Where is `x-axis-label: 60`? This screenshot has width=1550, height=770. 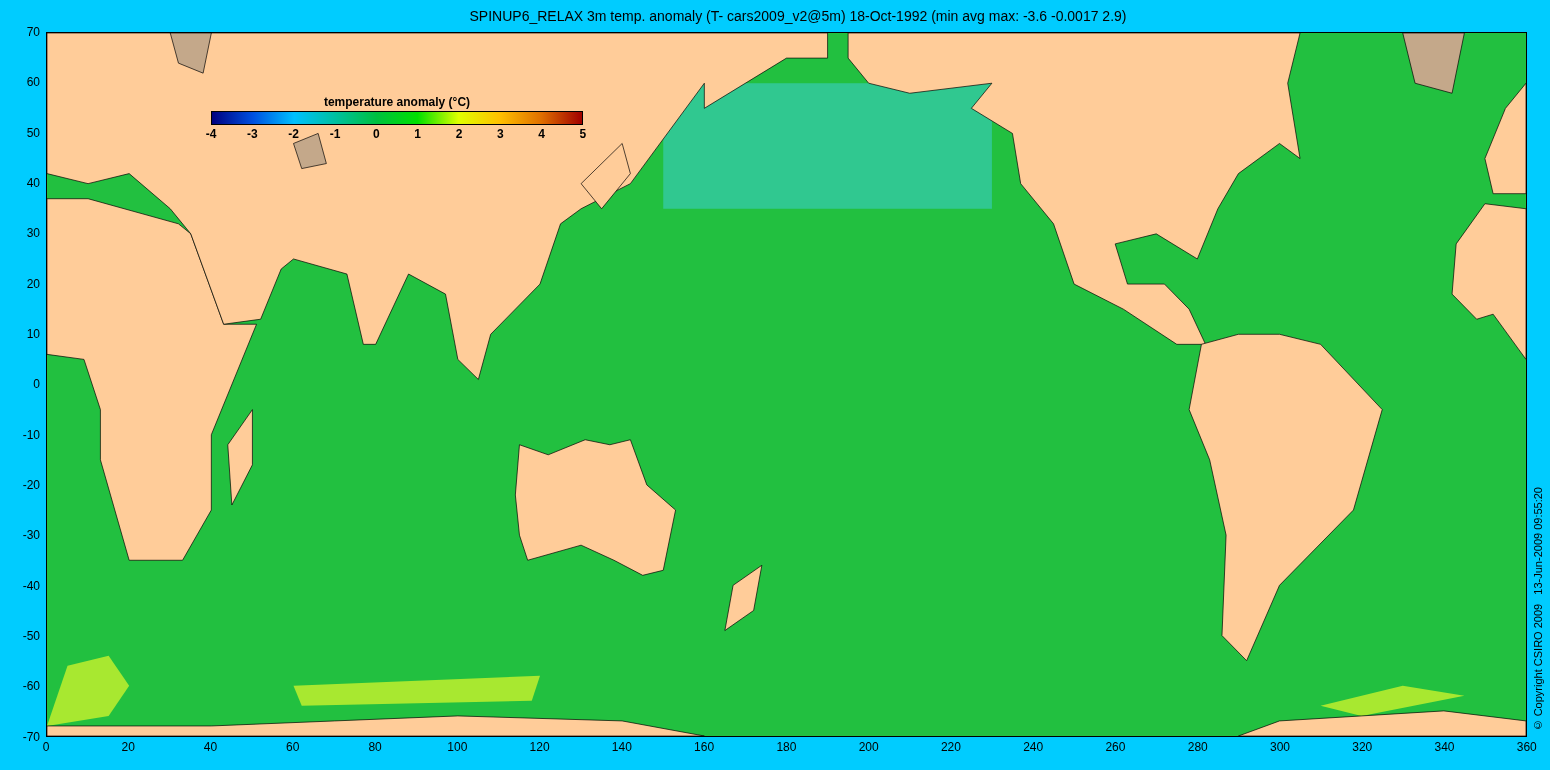 x-axis-label: 60 is located at coordinates (293, 747).